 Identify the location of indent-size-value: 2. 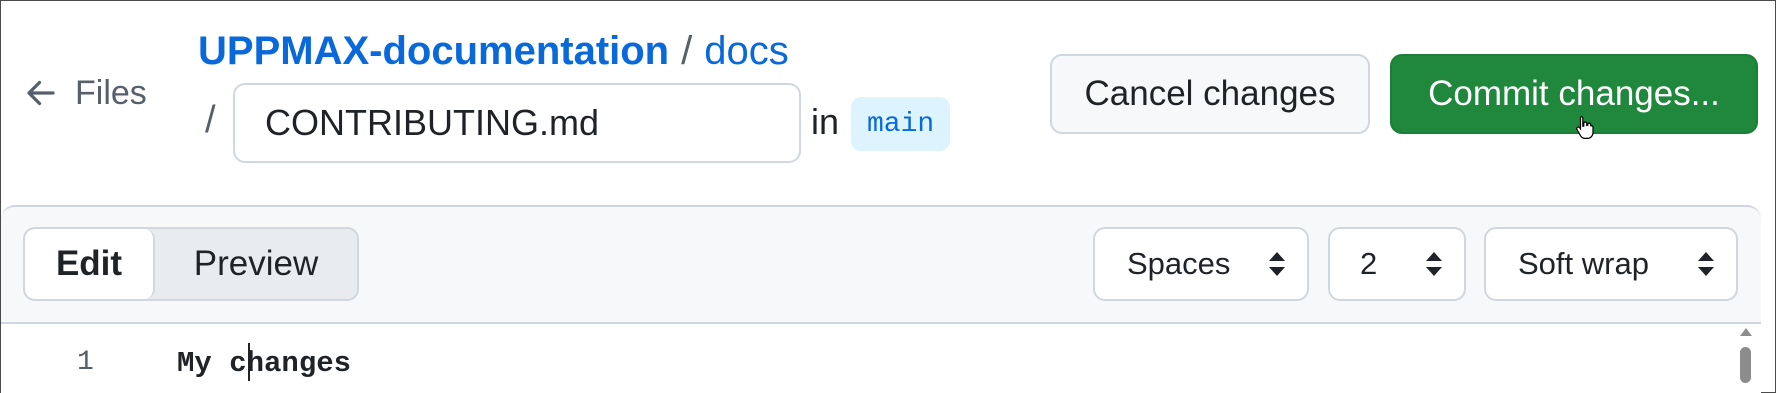
(1369, 263).